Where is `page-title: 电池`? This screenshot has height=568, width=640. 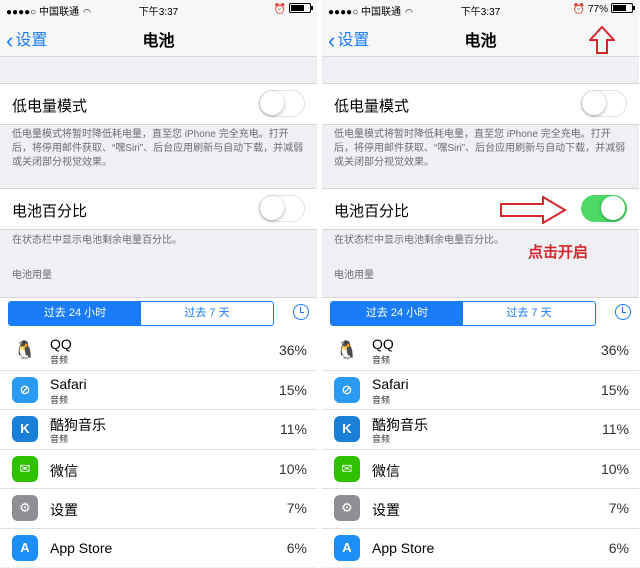
page-title: 电池 is located at coordinates (158, 41).